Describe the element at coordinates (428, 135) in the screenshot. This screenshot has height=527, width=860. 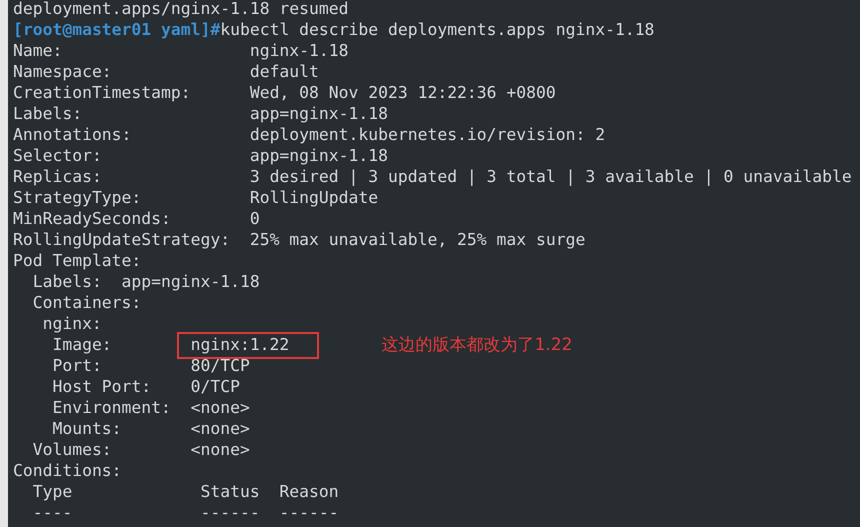
I see `field-value: deployment.kubernetes.io/revision: 2` at that location.